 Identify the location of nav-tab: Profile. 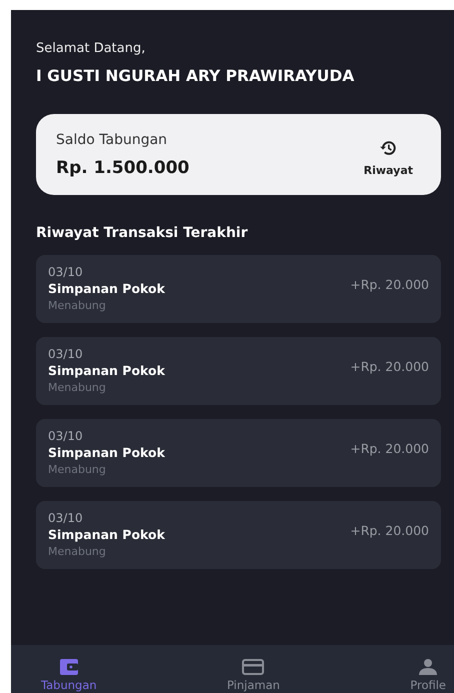
(428, 669).